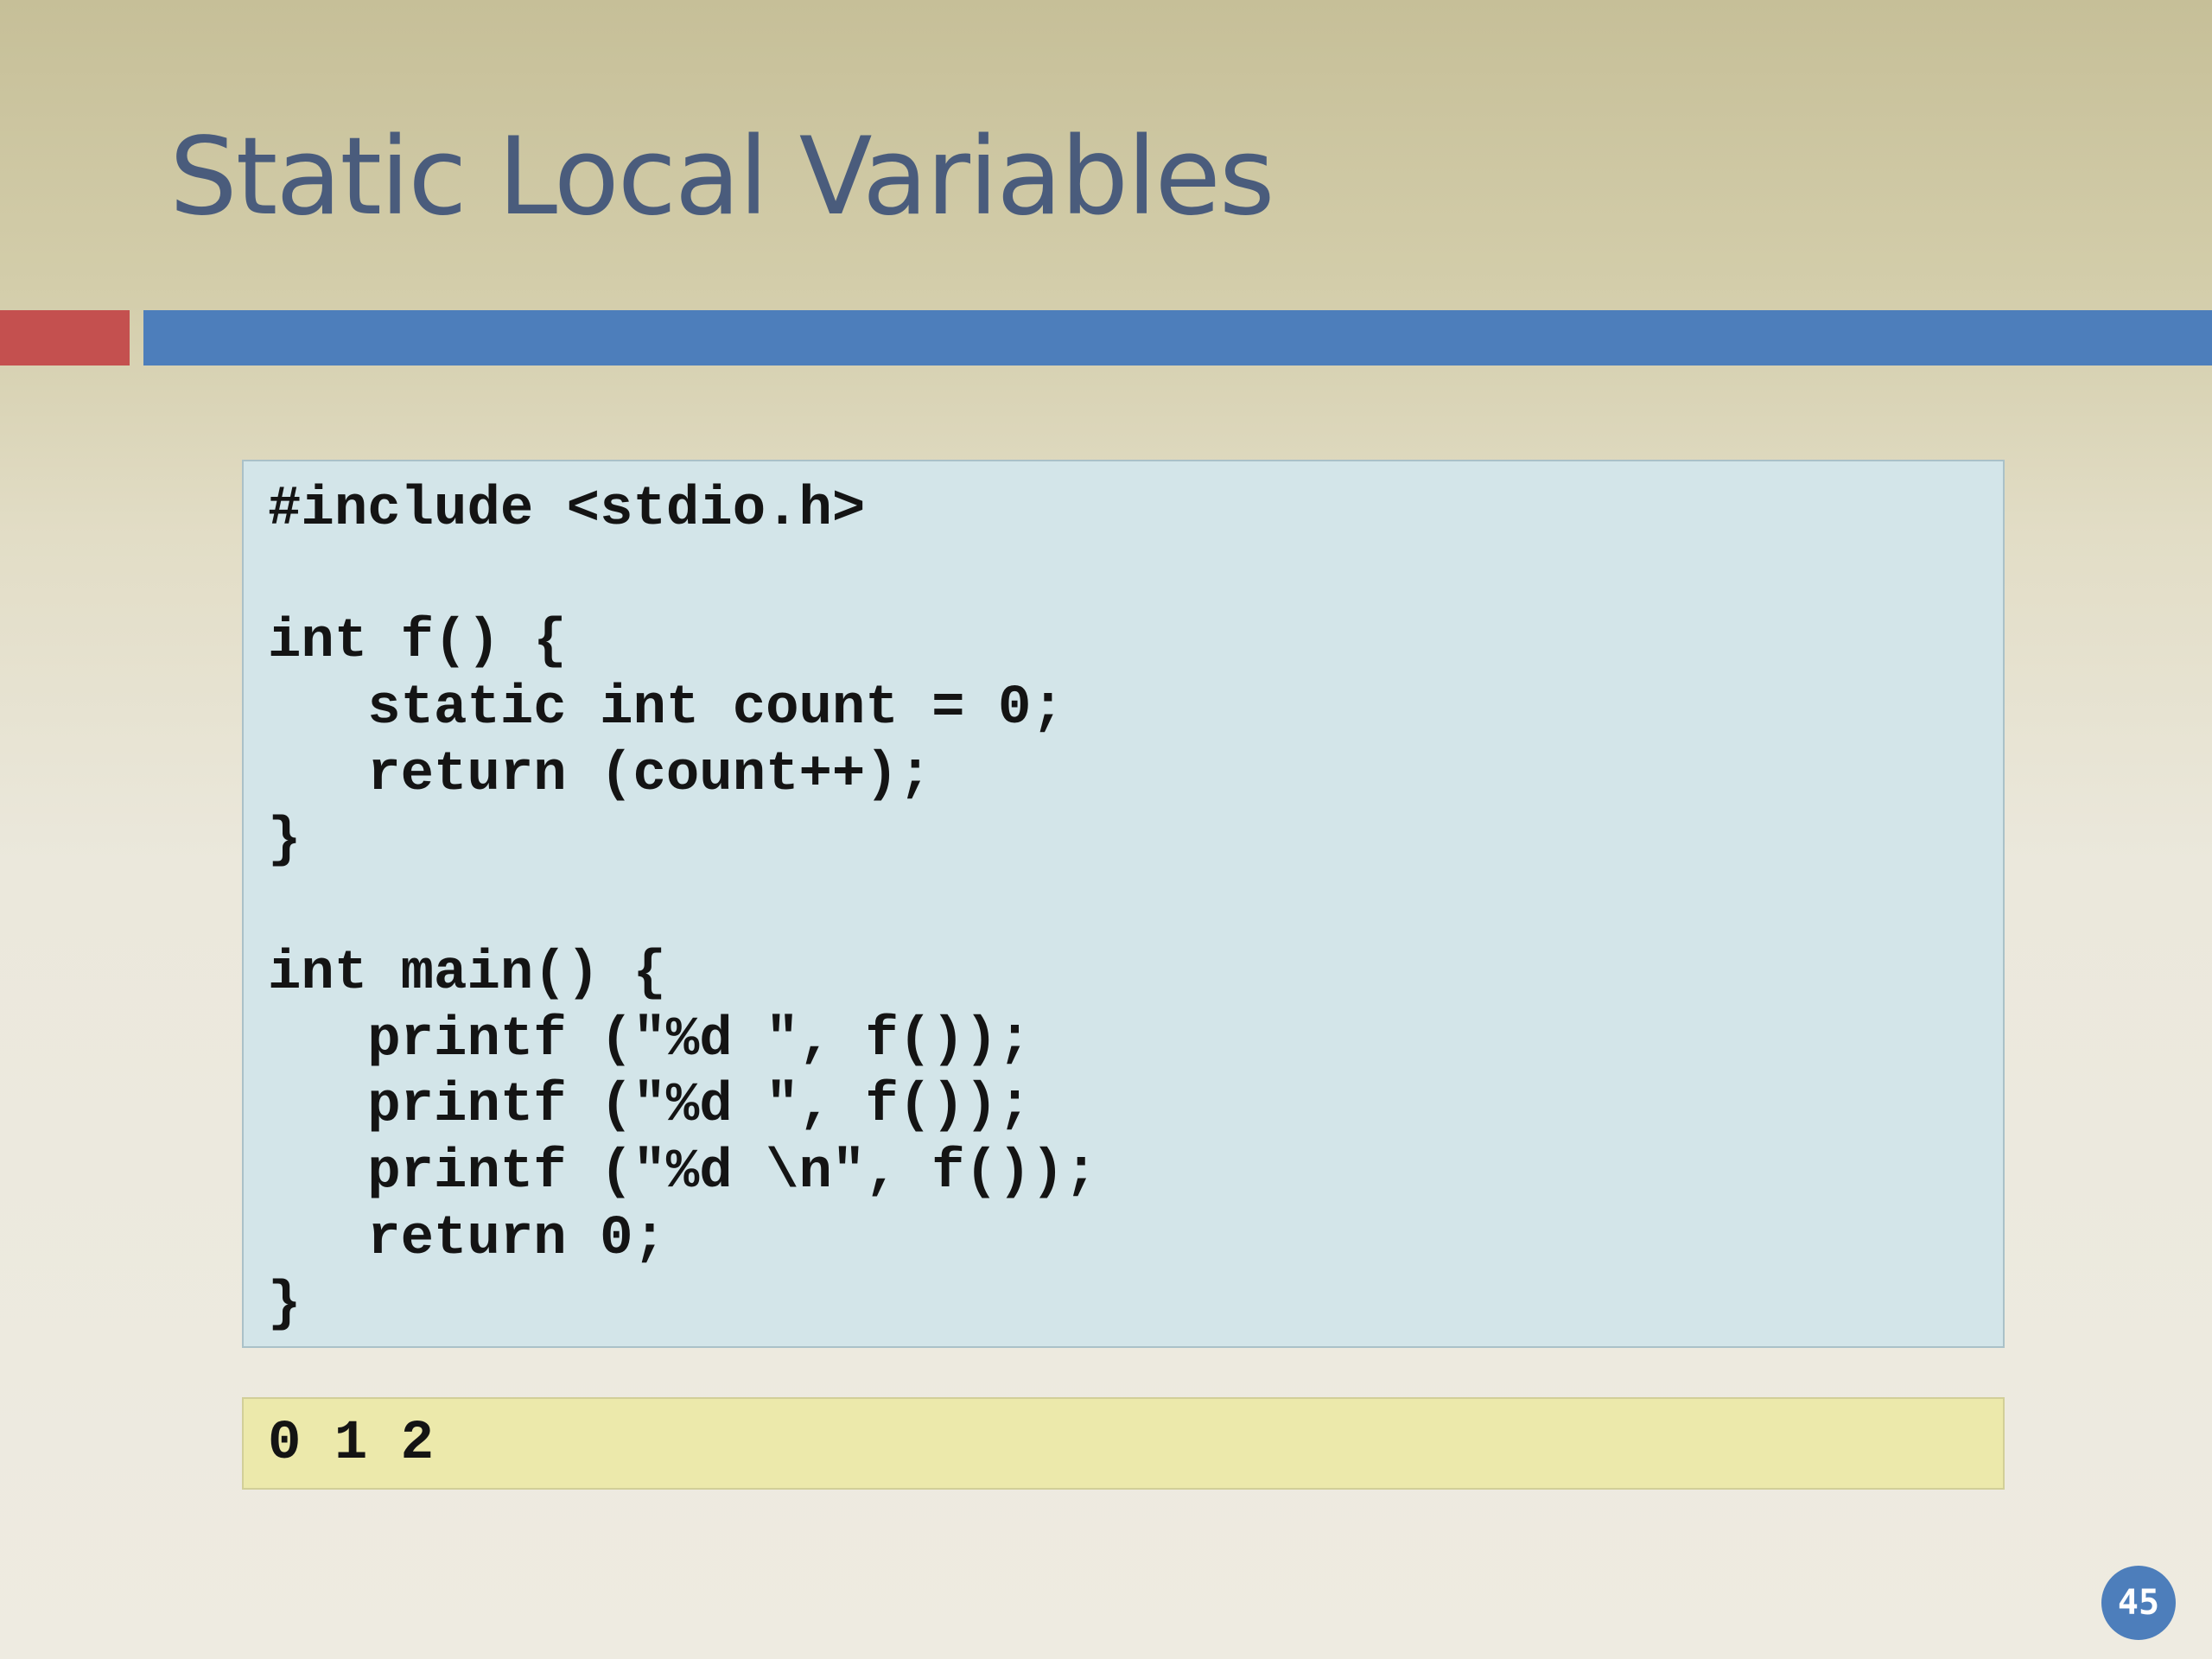 Image resolution: width=2212 pixels, height=1659 pixels. I want to click on code-line: printf ("%d \n", f());, so click(683, 1172).